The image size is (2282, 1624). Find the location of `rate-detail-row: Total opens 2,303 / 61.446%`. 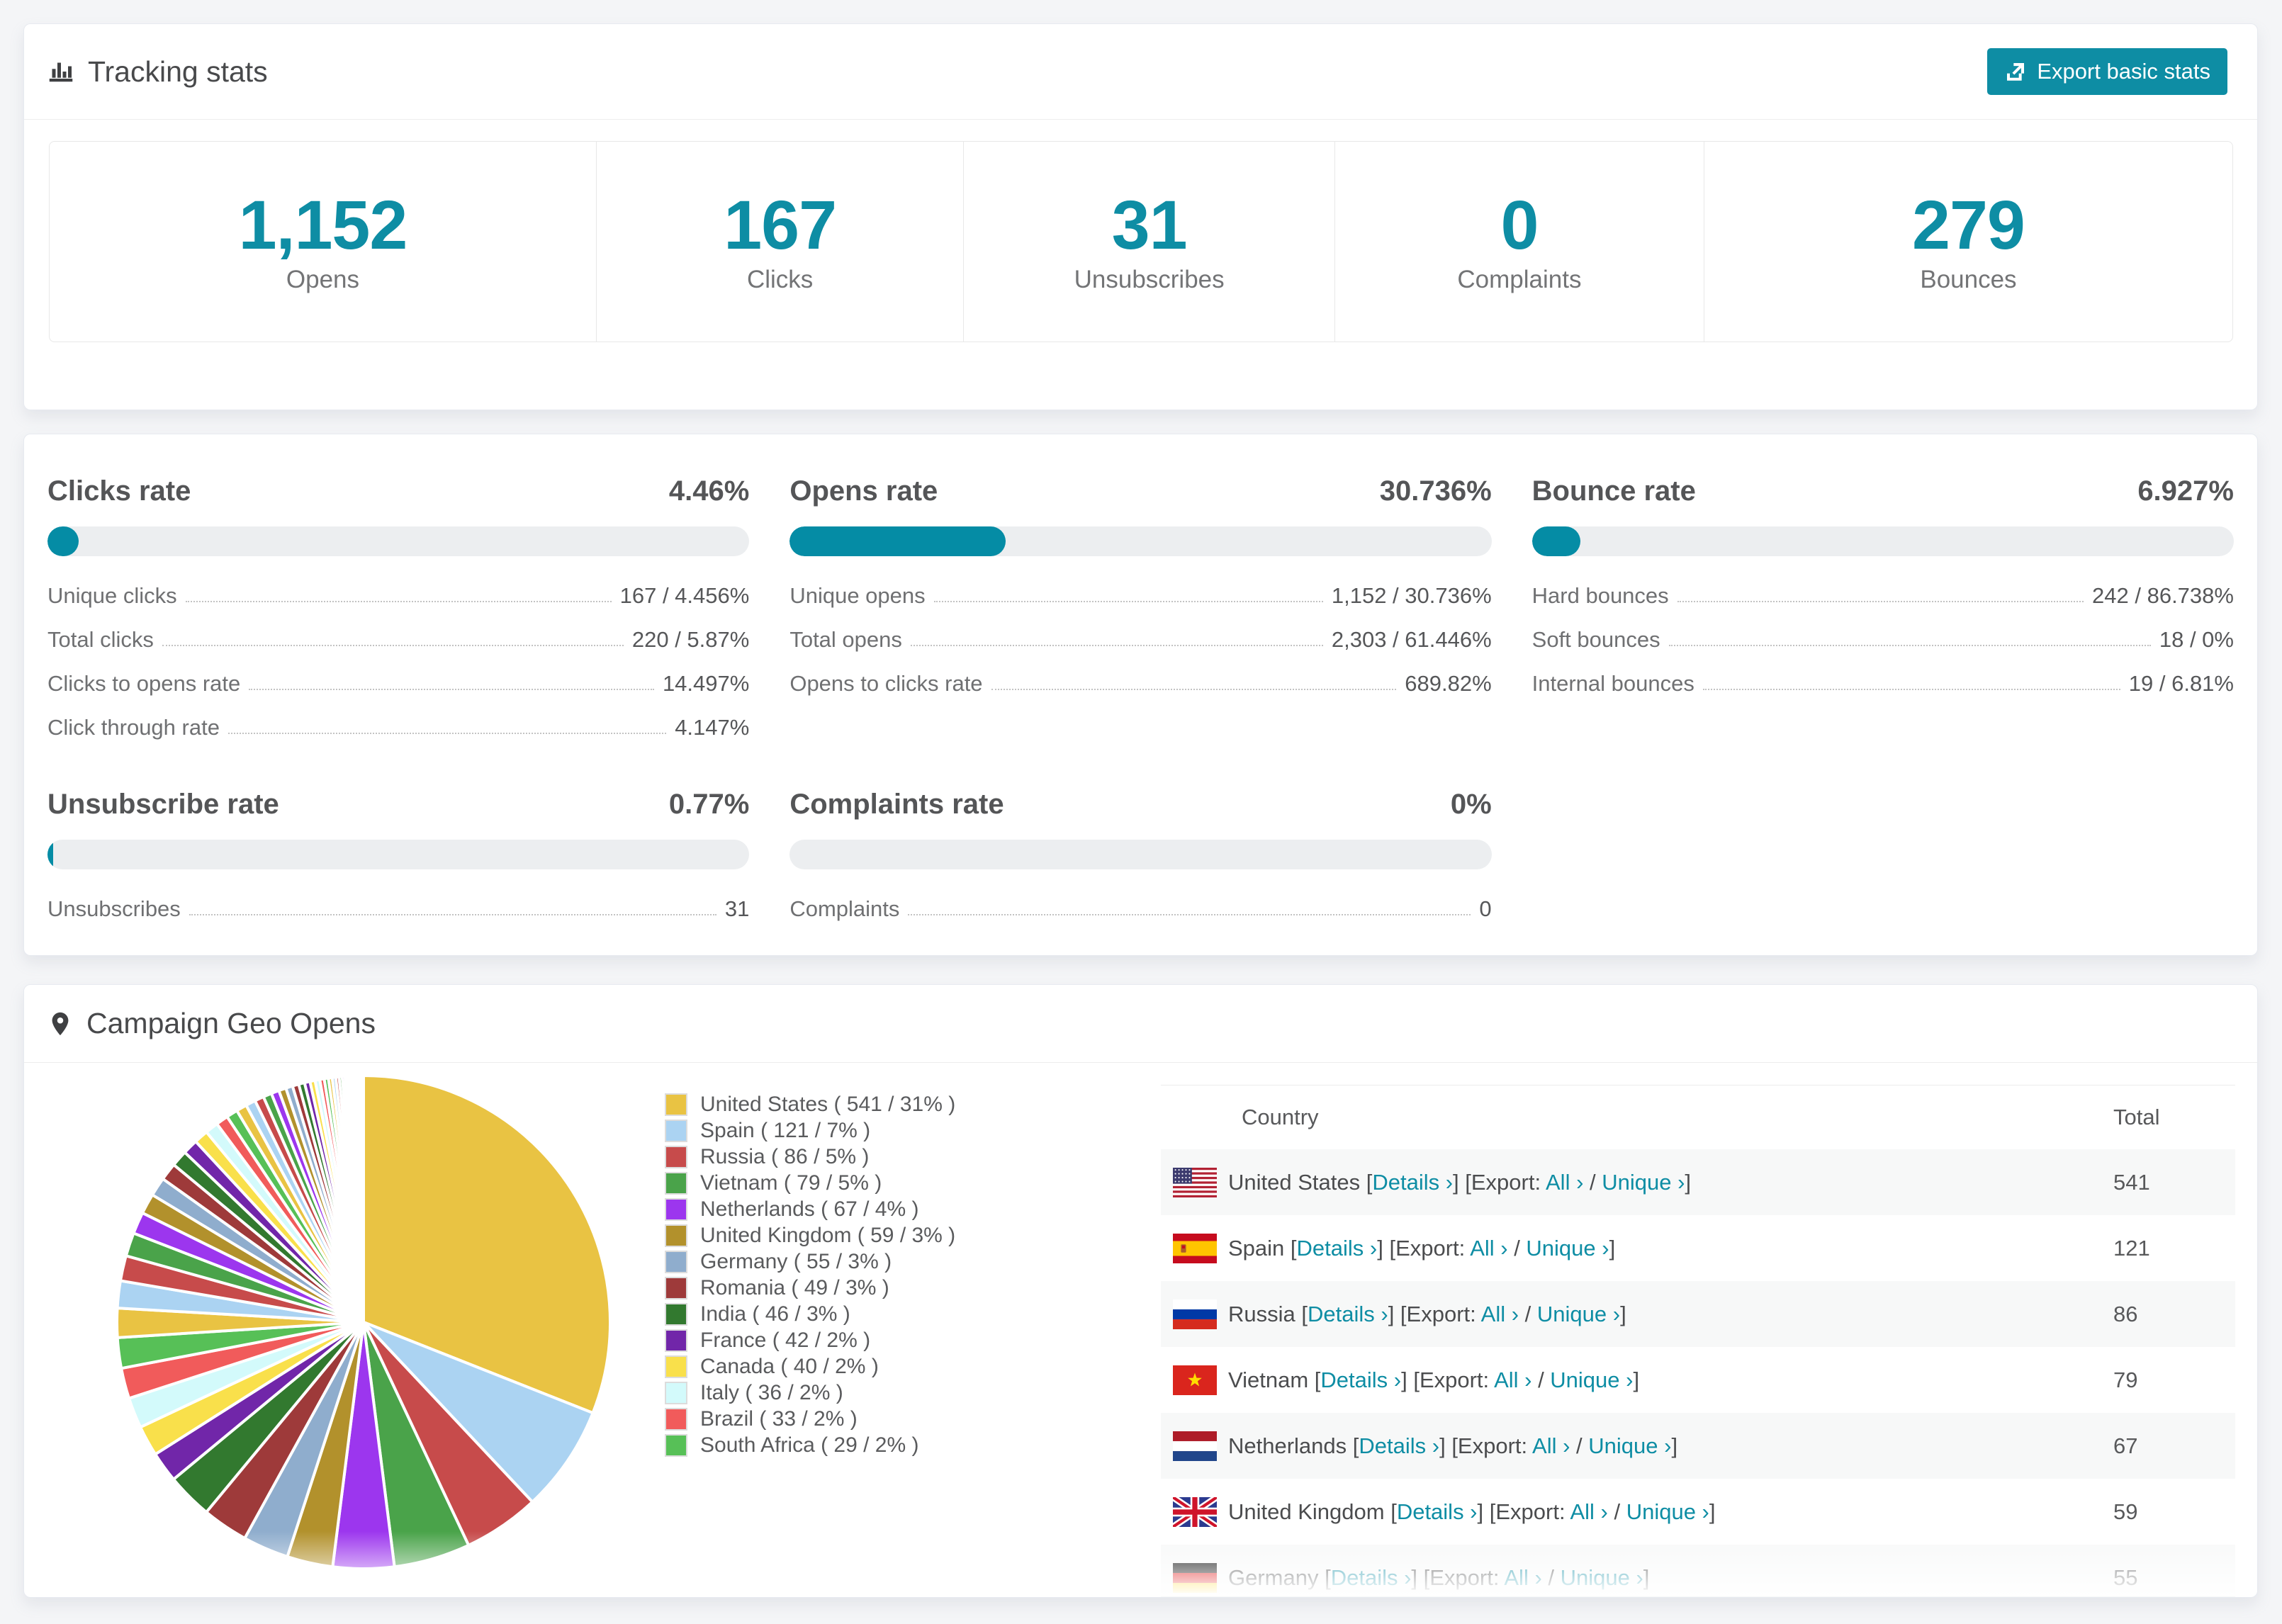

rate-detail-row: Total opens 2,303 / 61.446% is located at coordinates (1140, 640).